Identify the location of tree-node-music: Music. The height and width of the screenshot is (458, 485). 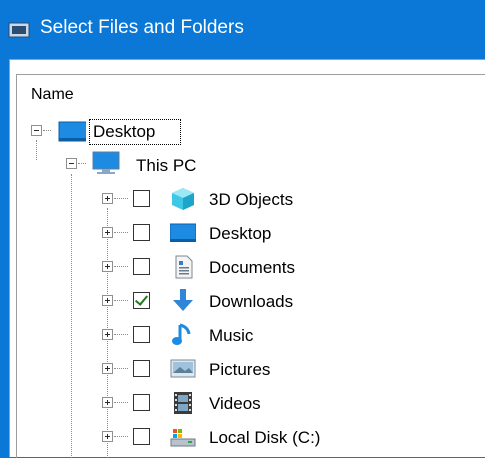
(247, 335).